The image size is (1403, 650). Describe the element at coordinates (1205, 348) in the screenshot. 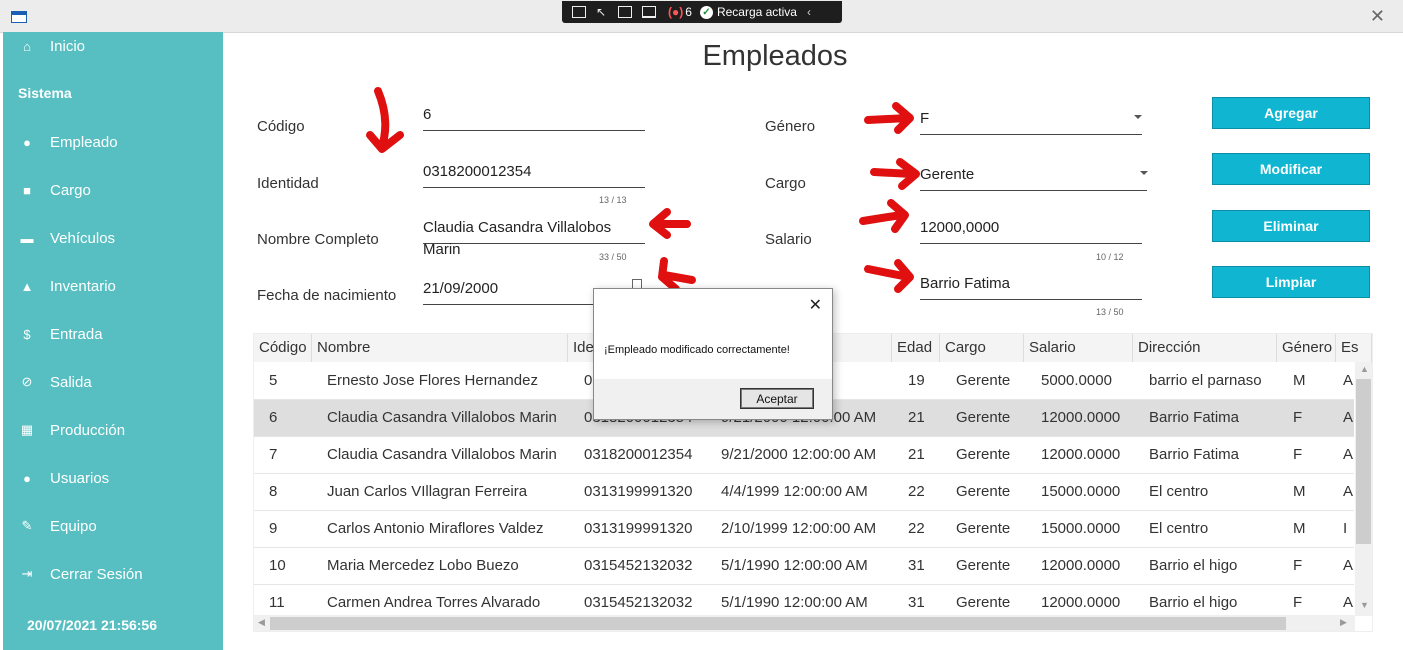

I see `column-header: Dirección` at that location.